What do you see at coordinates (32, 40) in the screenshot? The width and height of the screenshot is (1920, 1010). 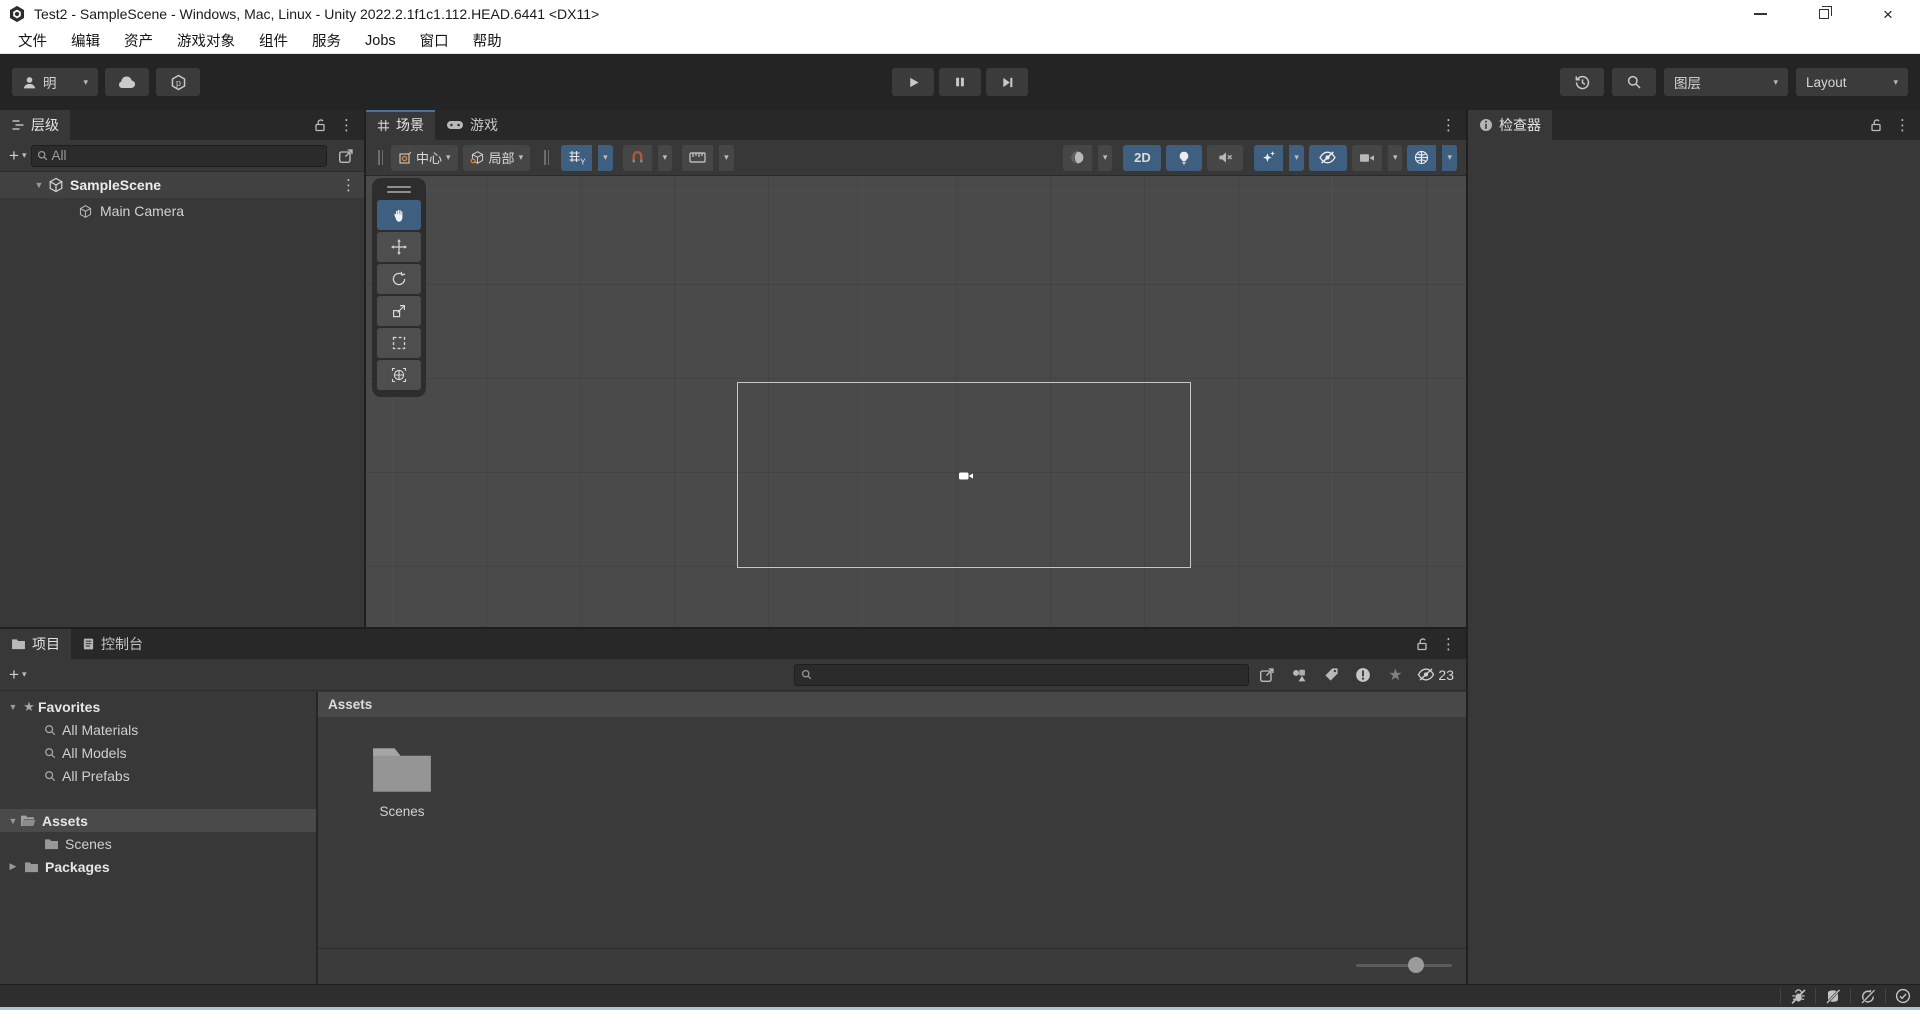 I see `menu-file: 文件` at bounding box center [32, 40].